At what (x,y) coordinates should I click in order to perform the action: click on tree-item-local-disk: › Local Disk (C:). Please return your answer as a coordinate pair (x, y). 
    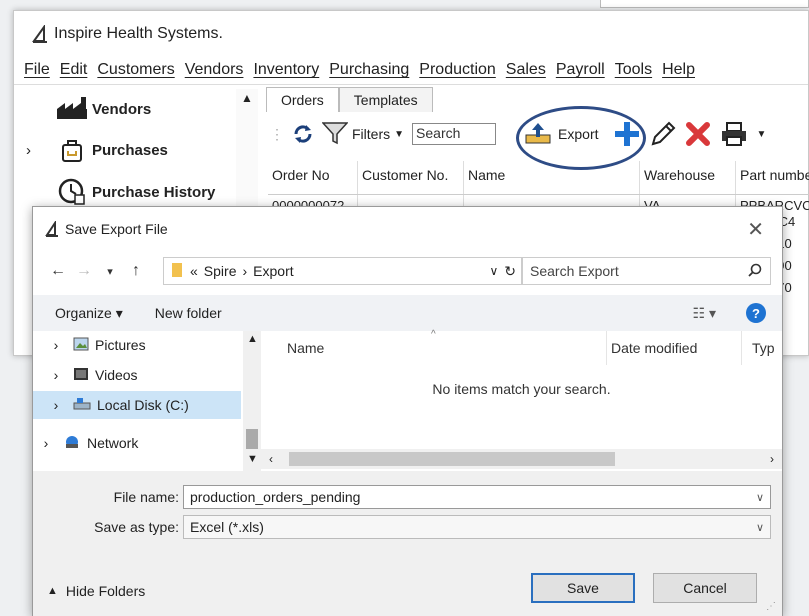
    Looking at the image, I should click on (137, 405).